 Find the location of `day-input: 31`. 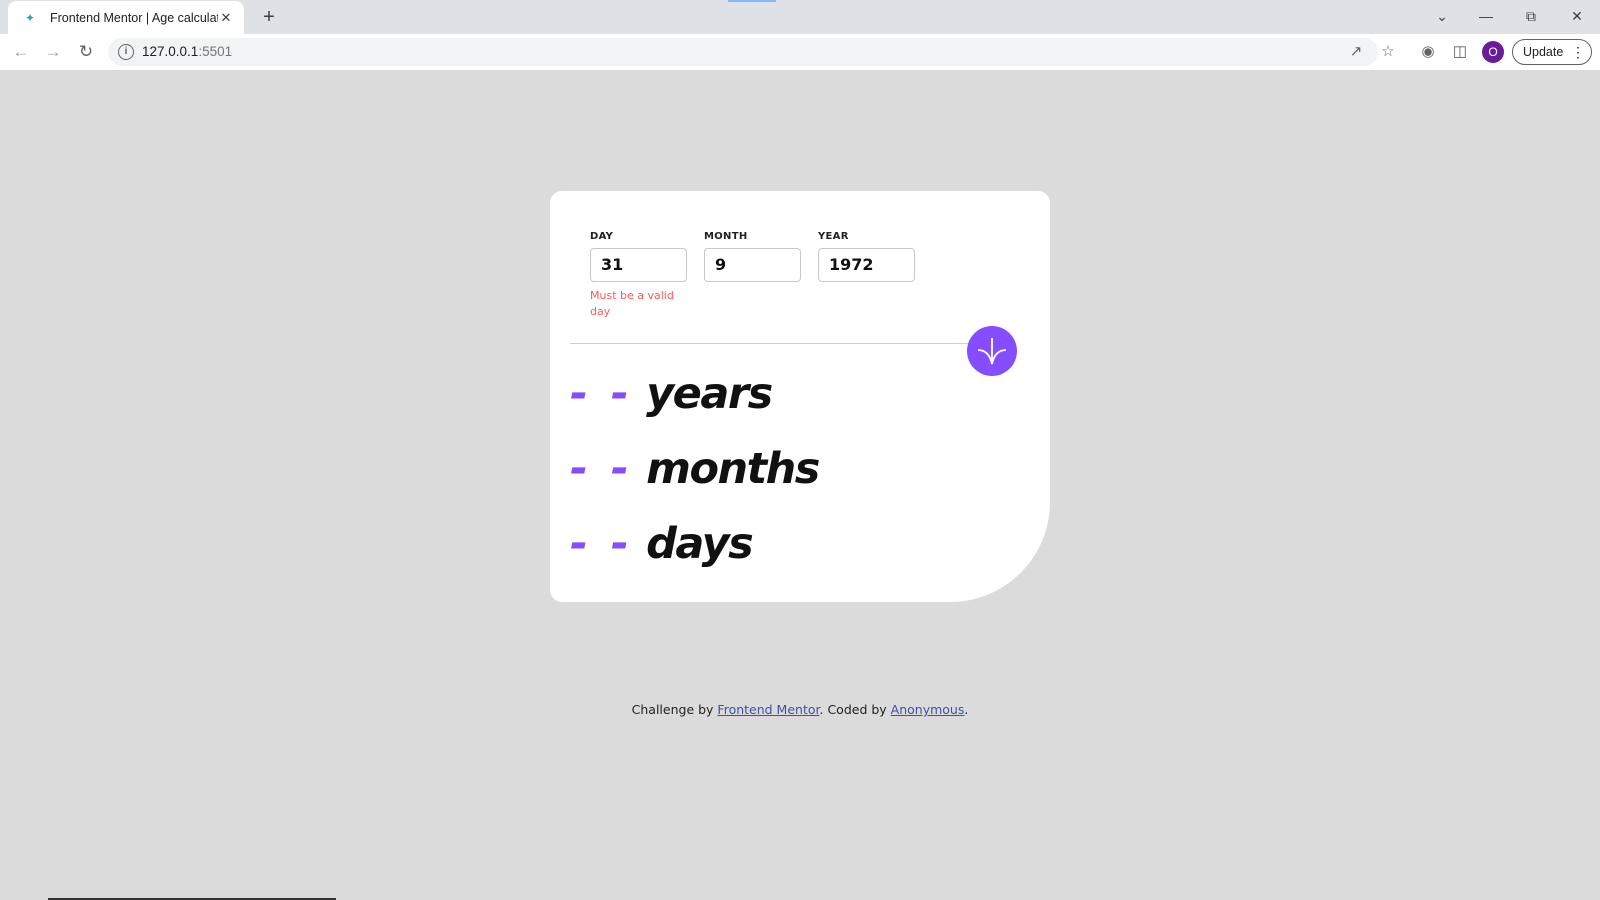

day-input: 31 is located at coordinates (638, 265).